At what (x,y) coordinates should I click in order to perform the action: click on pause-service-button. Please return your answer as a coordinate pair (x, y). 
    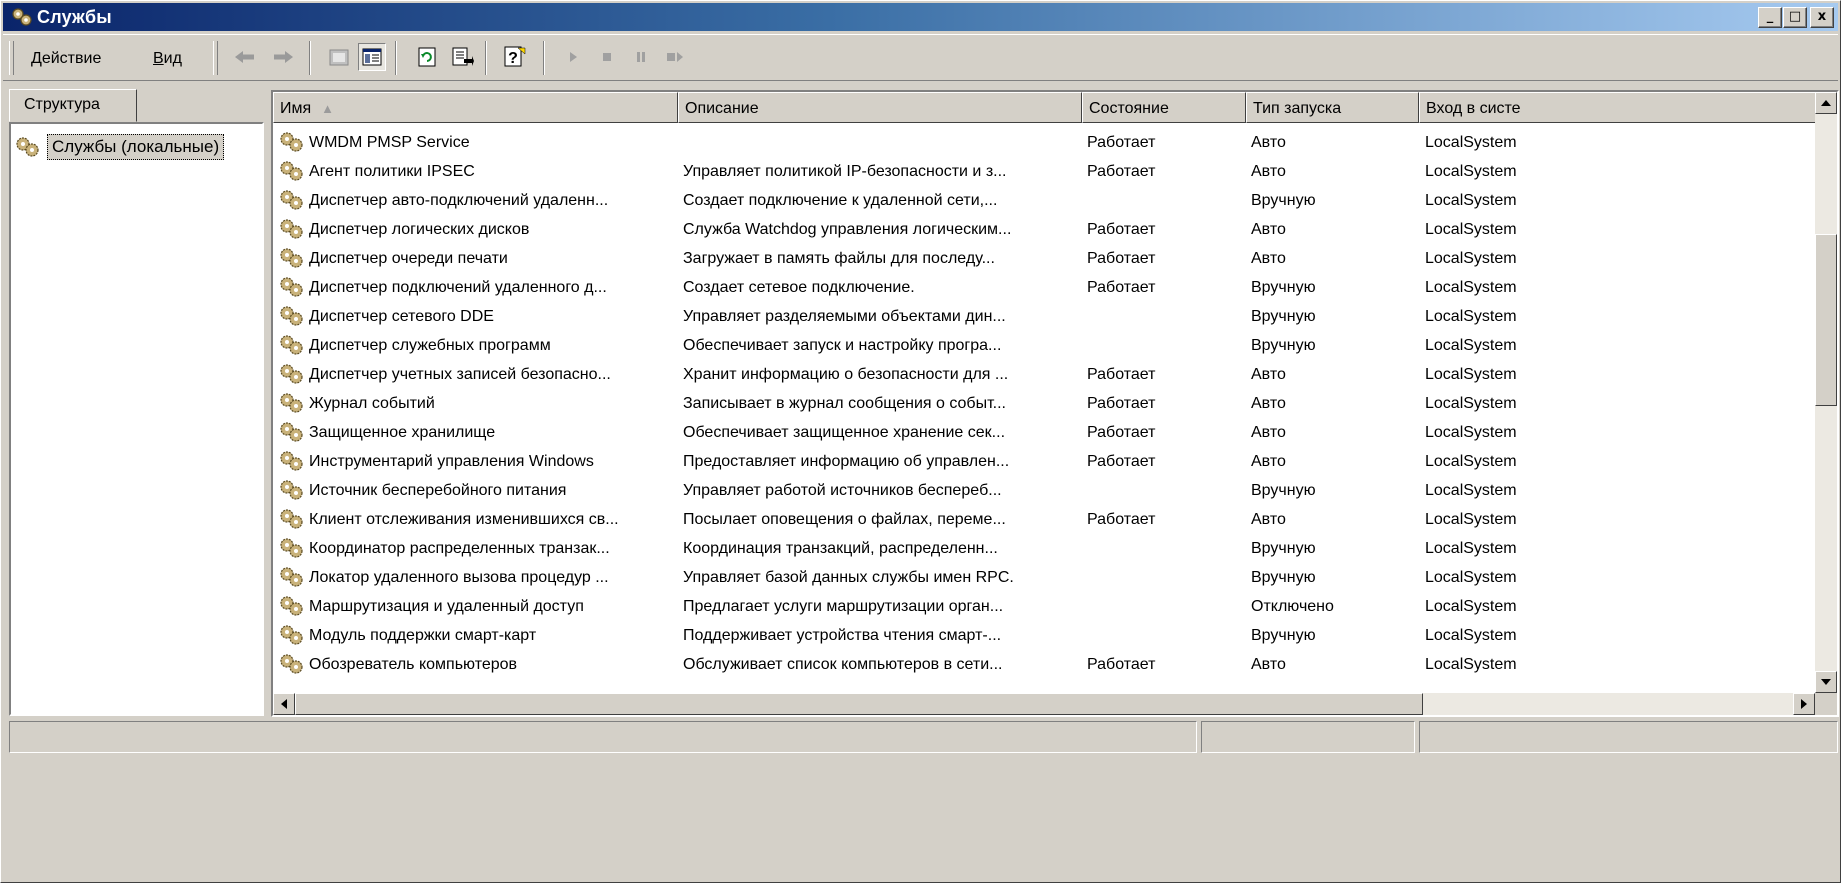
    Looking at the image, I should click on (641, 57).